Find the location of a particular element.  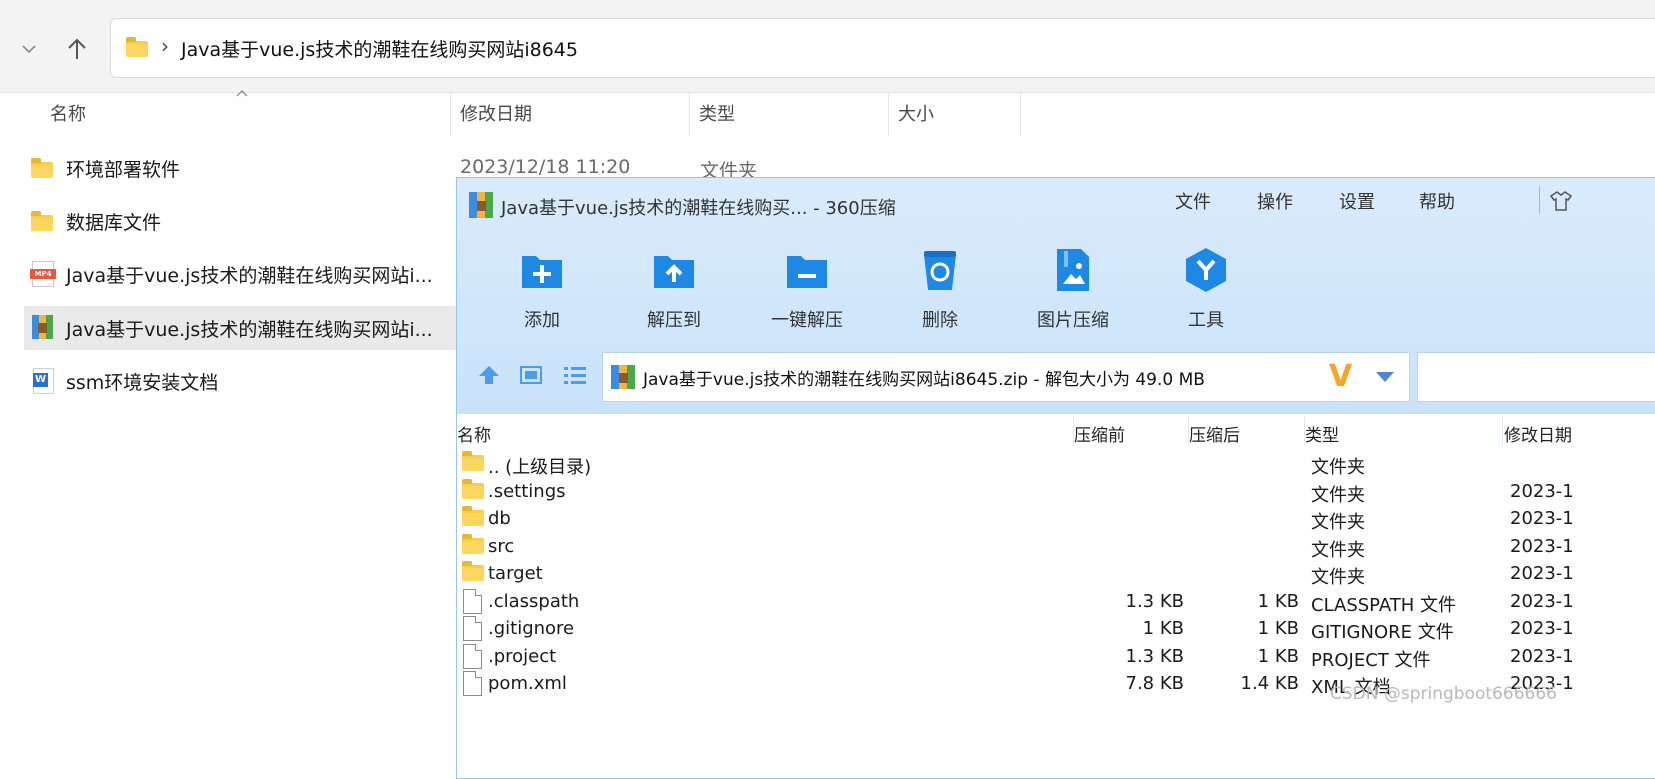

menu-file: 文件 is located at coordinates (1193, 201).